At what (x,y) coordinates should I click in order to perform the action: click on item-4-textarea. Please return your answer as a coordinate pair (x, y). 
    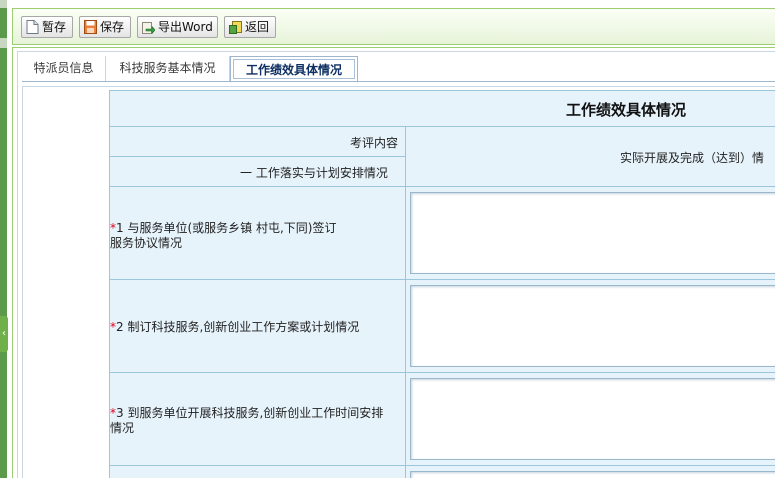
    Looking at the image, I should click on (592, 474).